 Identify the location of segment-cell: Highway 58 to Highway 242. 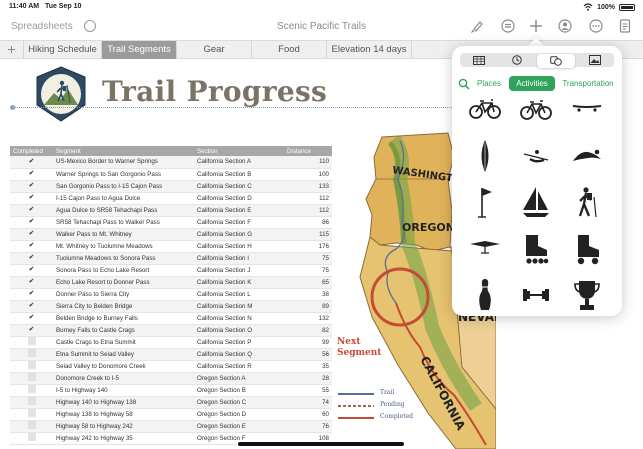
(123, 426).